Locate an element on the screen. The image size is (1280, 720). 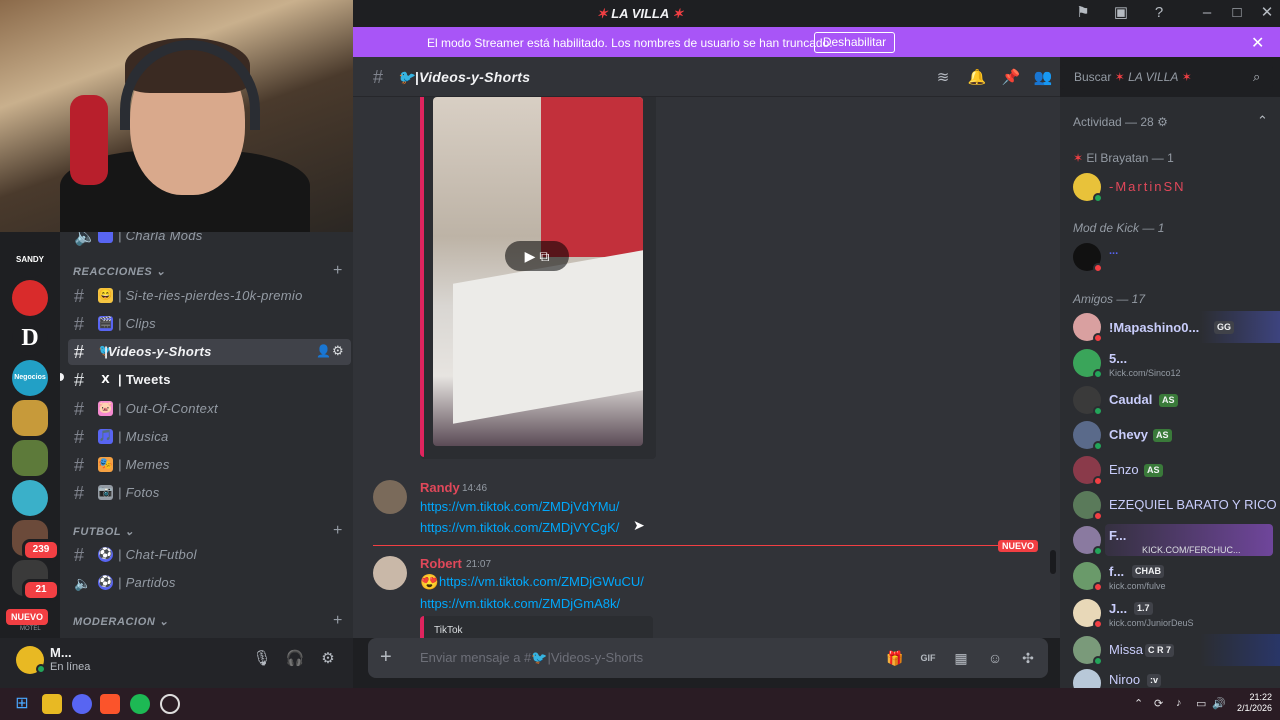
member-item: Niroo :v is located at coordinates (1170, 677).